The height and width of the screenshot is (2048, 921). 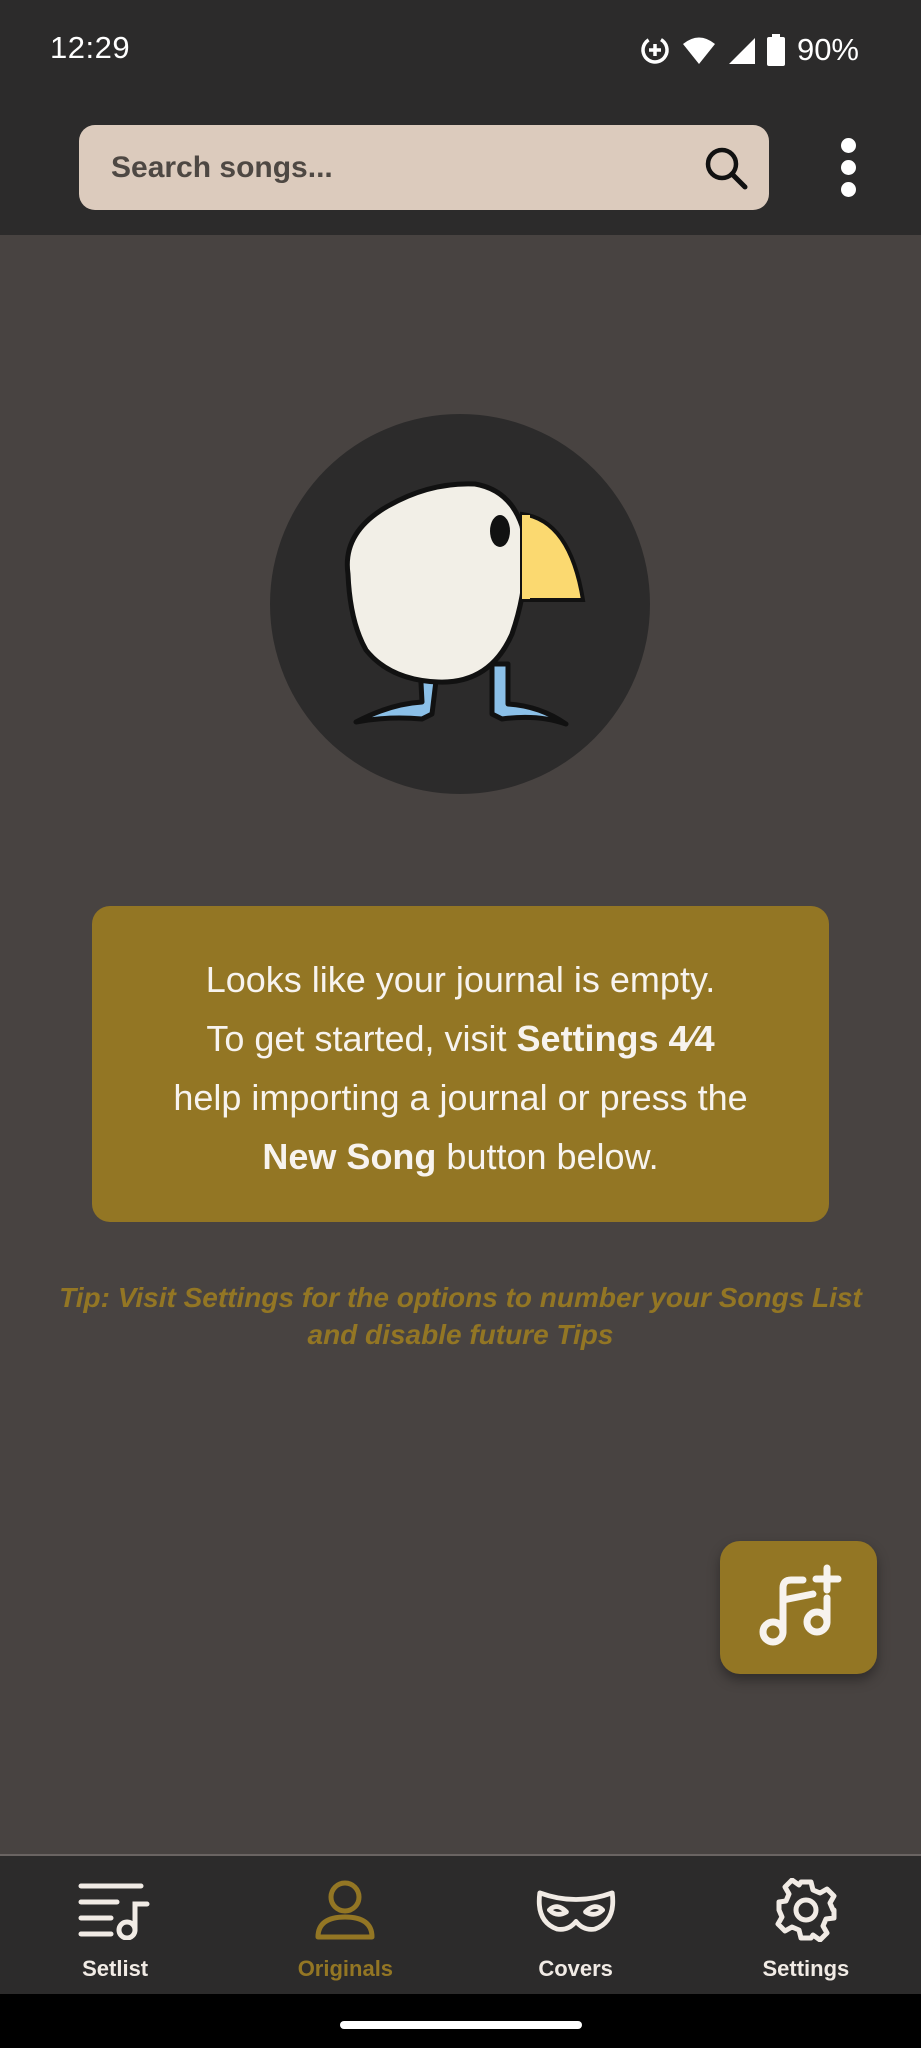 What do you see at coordinates (460, 50) in the screenshot?
I see `status-bar: 12:29 90%` at bounding box center [460, 50].